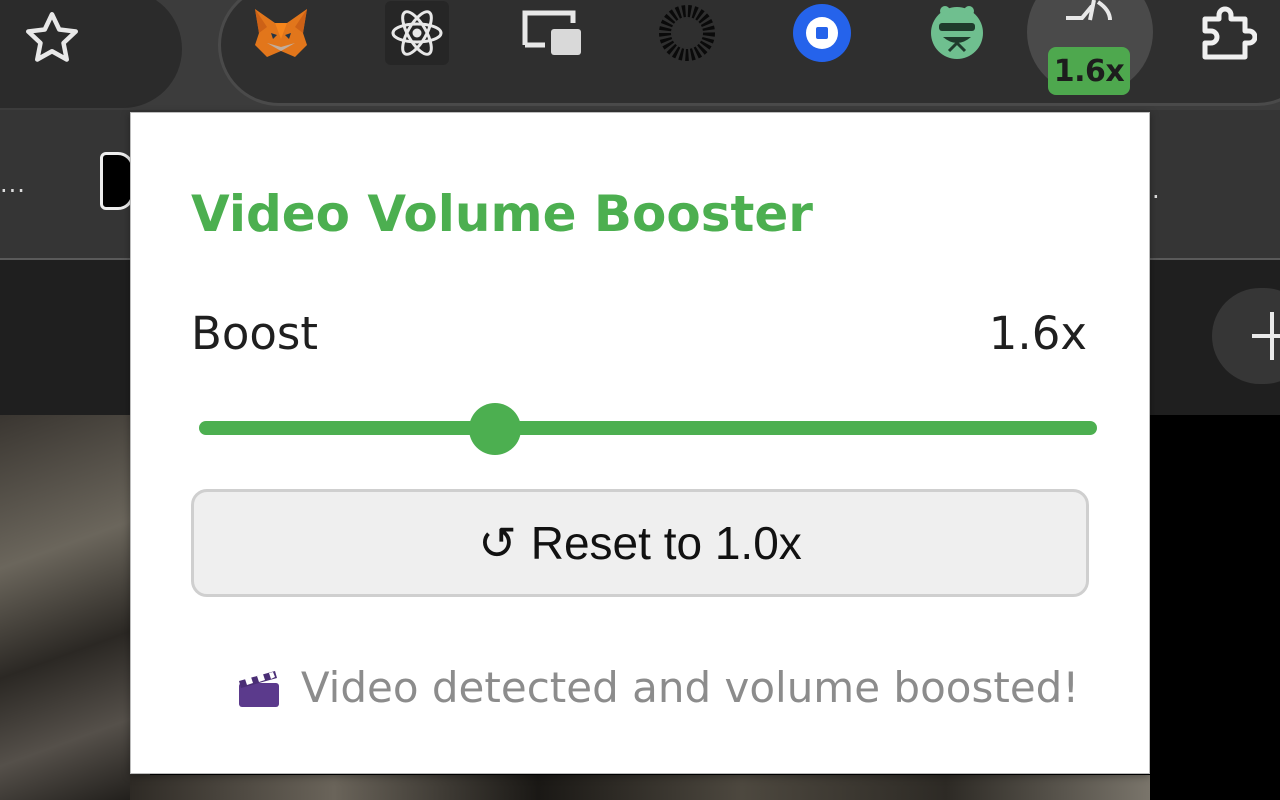 This screenshot has height=800, width=1280. I want to click on slider-track, so click(648, 428).